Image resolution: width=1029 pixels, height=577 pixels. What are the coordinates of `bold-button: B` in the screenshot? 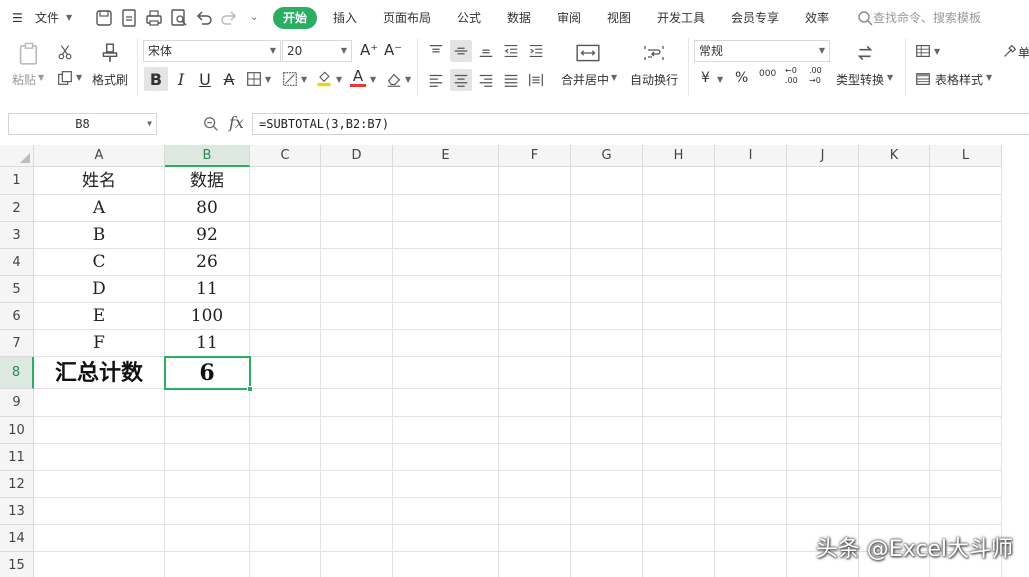 It's located at (156, 79).